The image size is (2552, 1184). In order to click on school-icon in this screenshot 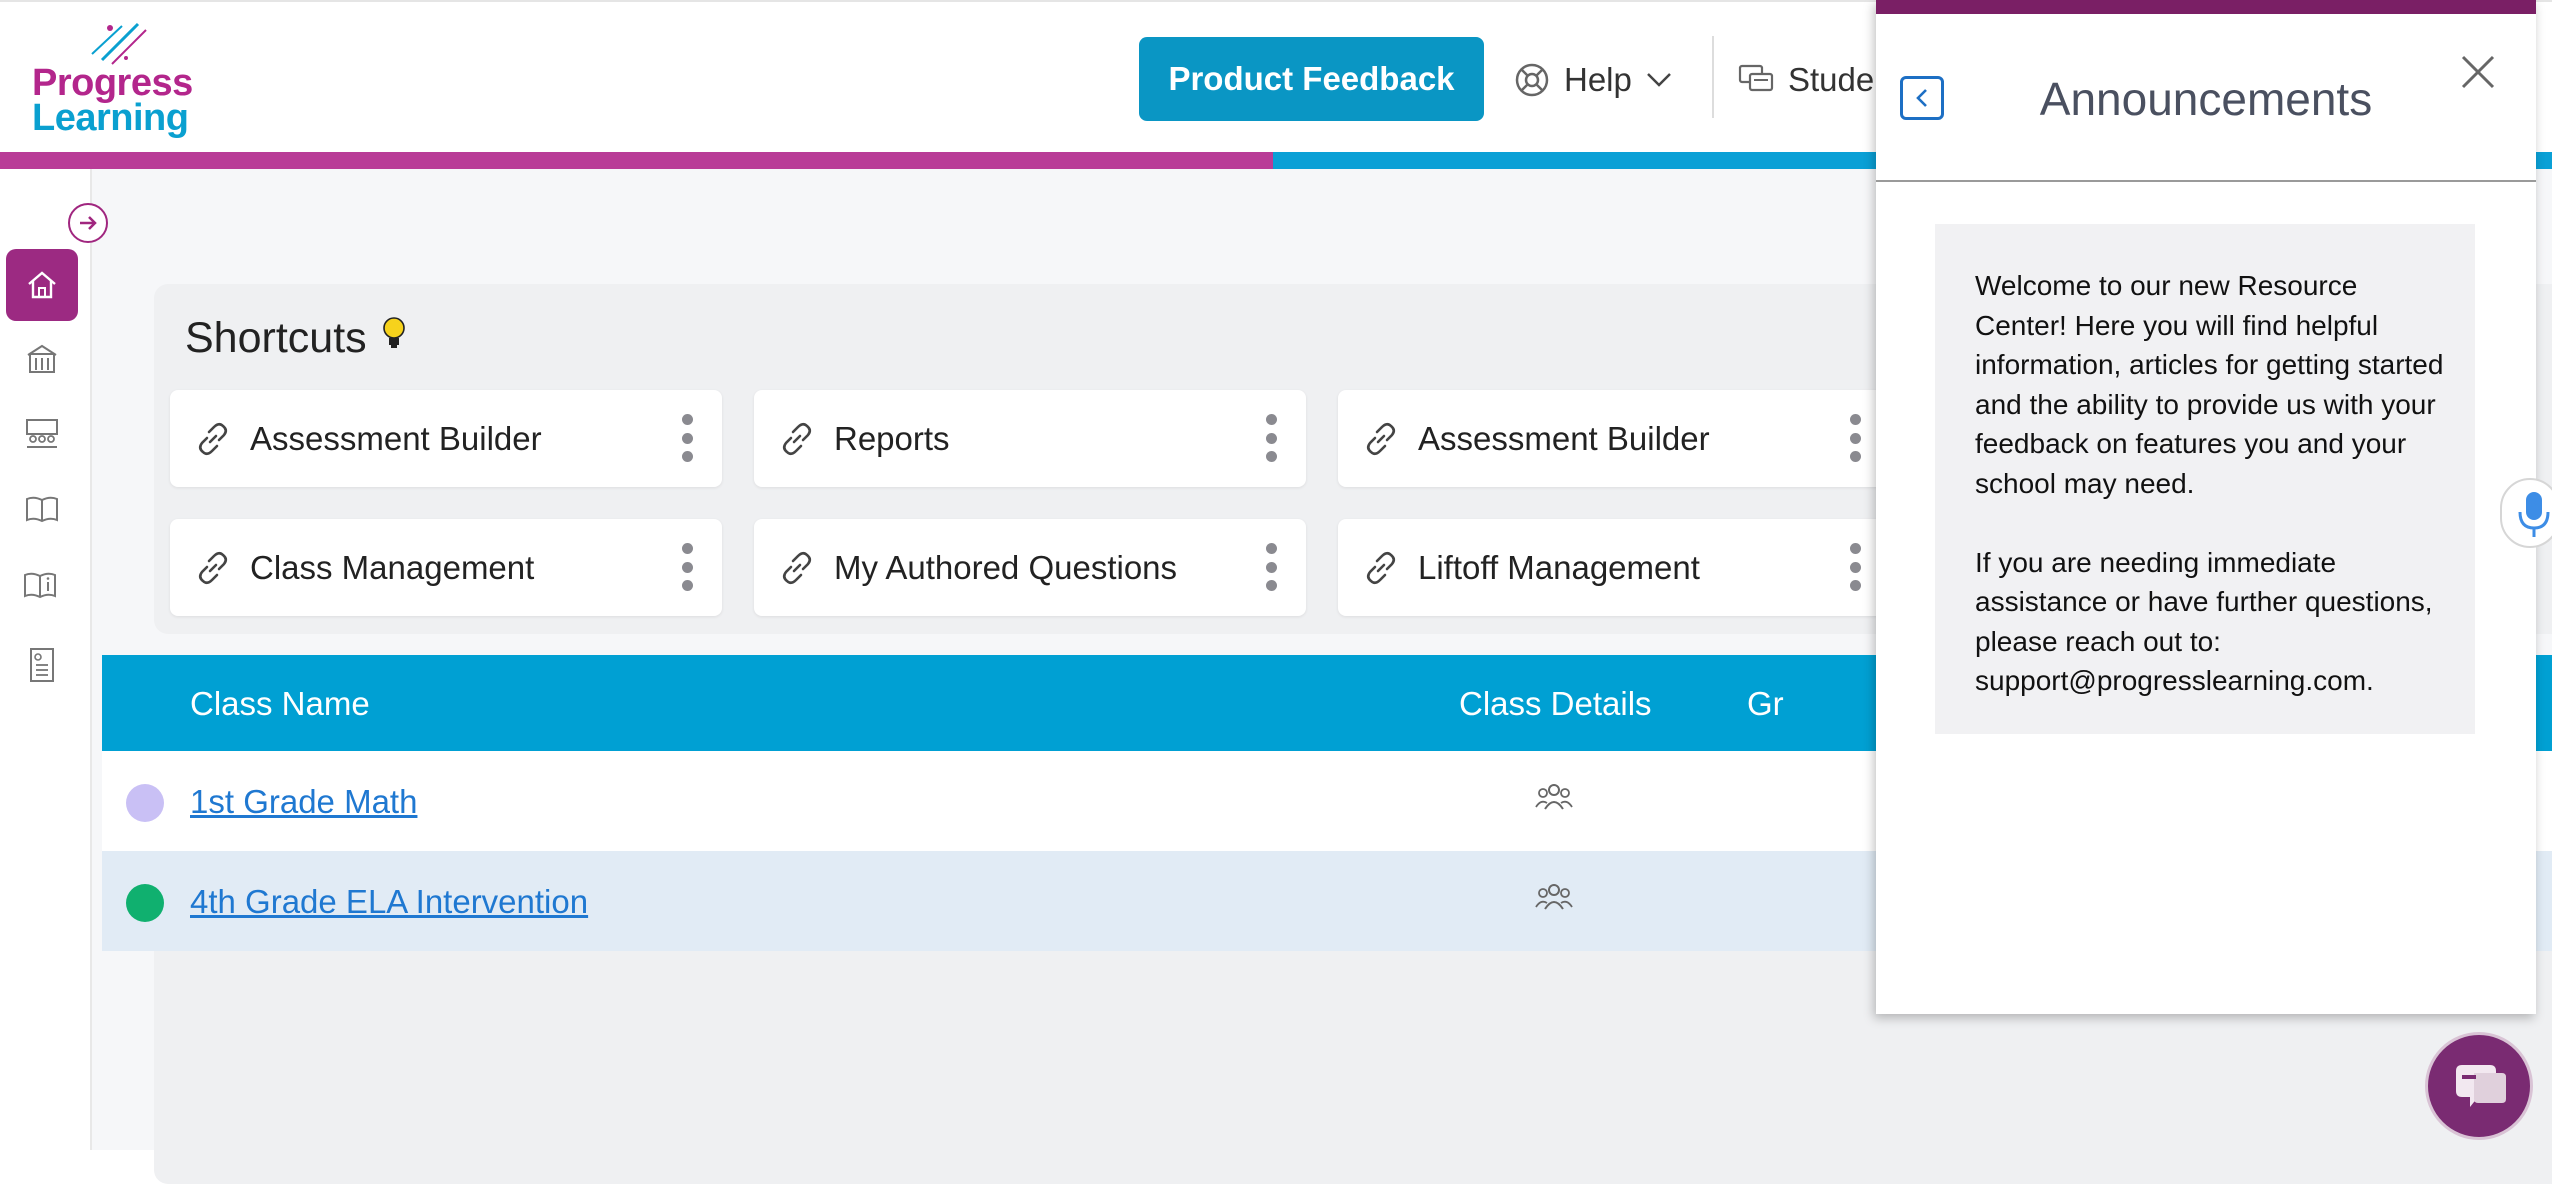, I will do `click(42, 358)`.